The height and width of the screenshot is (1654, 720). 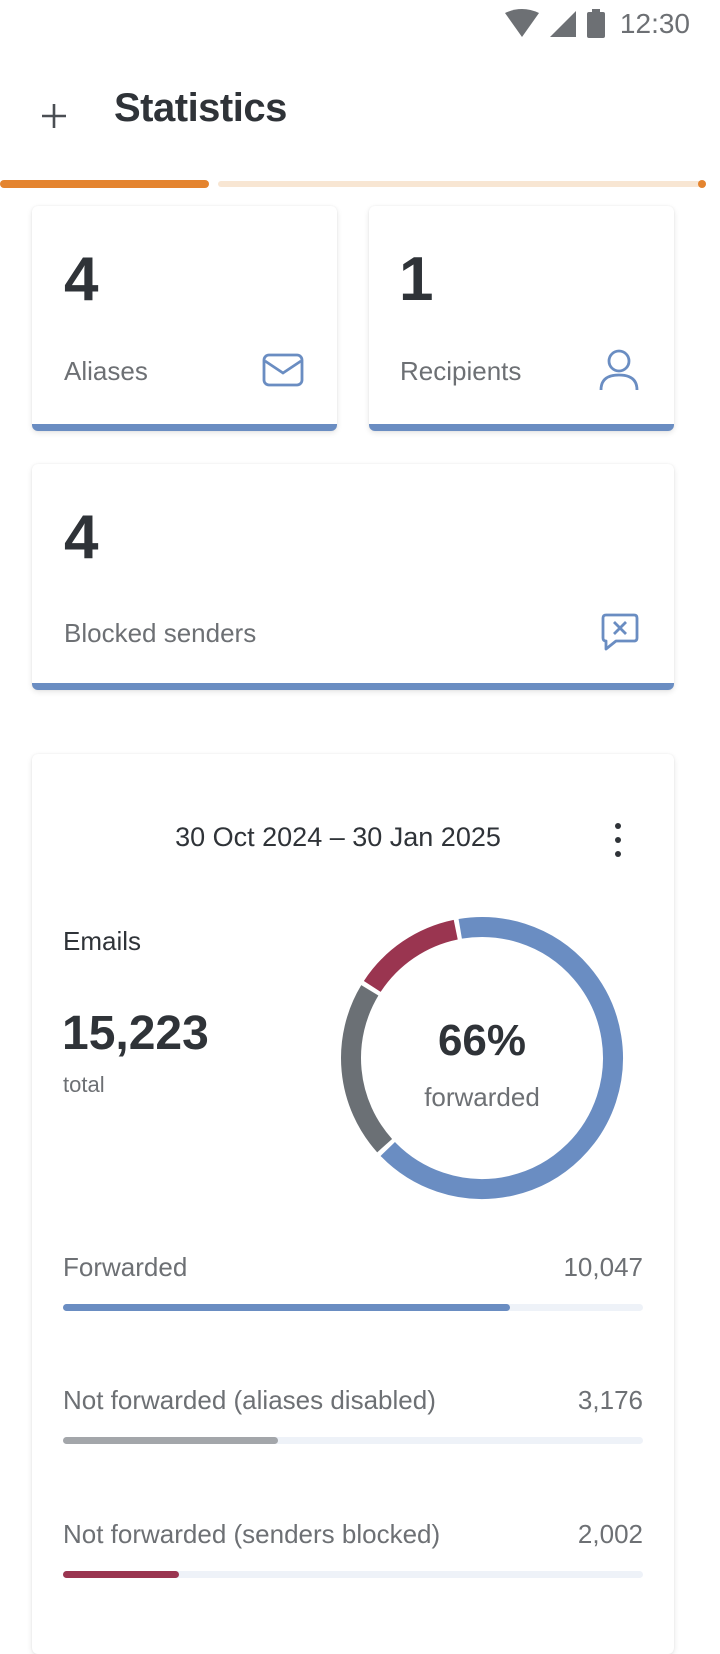 I want to click on recipients-label: Recipients, so click(x=461, y=371).